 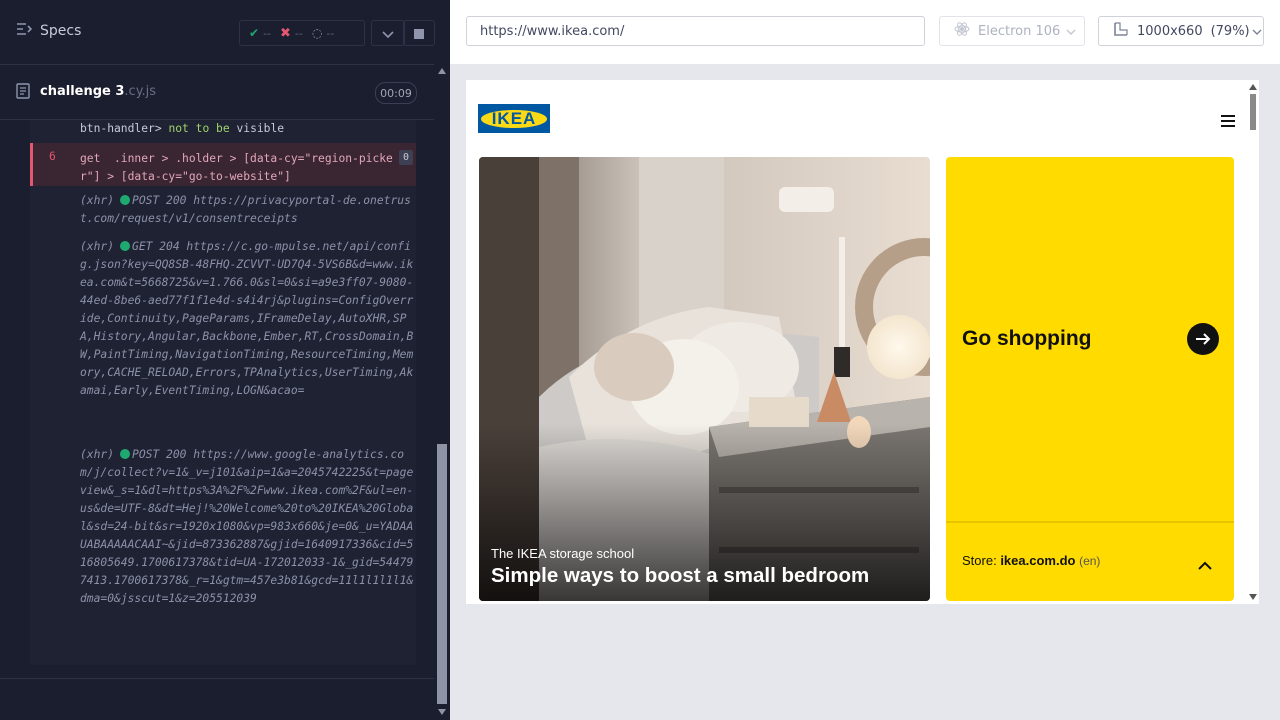 What do you see at coordinates (514, 118) in the screenshot?
I see `ikea-logo: IKEA` at bounding box center [514, 118].